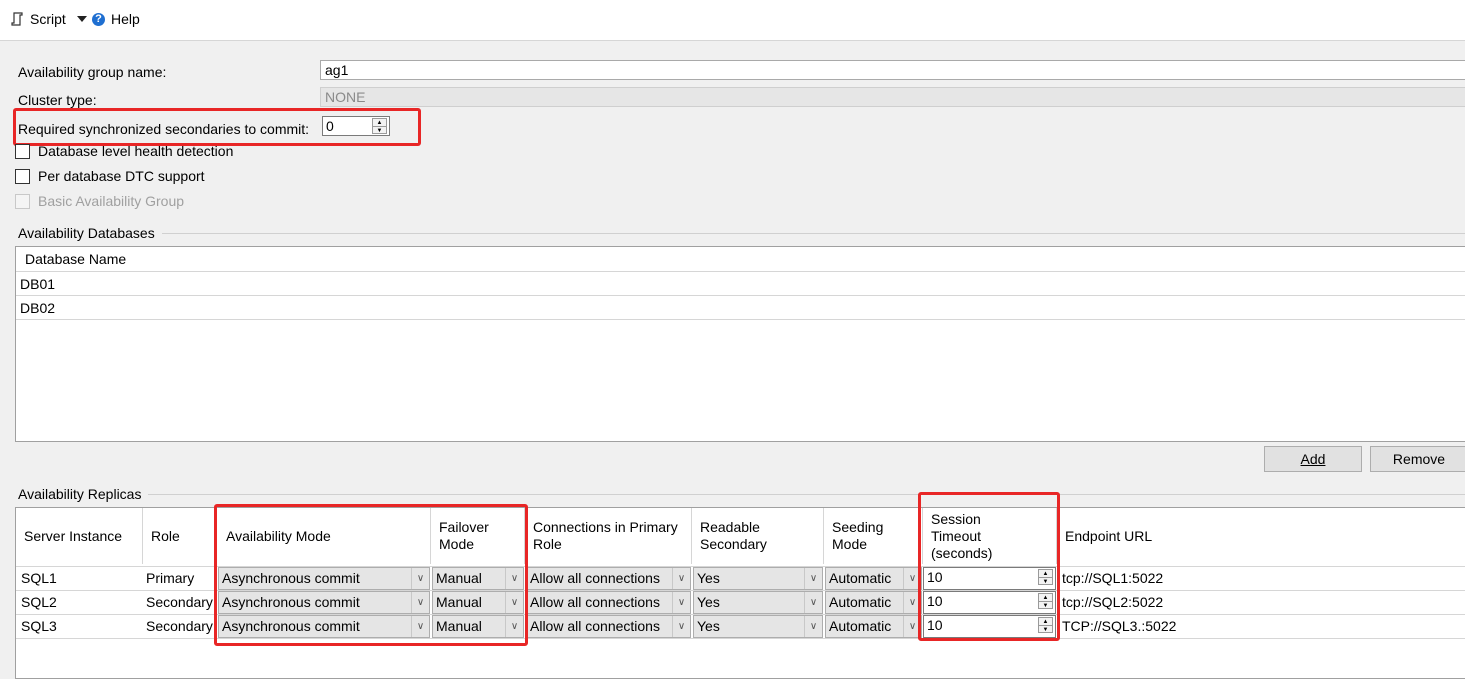  Describe the element at coordinates (92, 72) in the screenshot. I see `ag-name-label: Availability group name:` at that location.